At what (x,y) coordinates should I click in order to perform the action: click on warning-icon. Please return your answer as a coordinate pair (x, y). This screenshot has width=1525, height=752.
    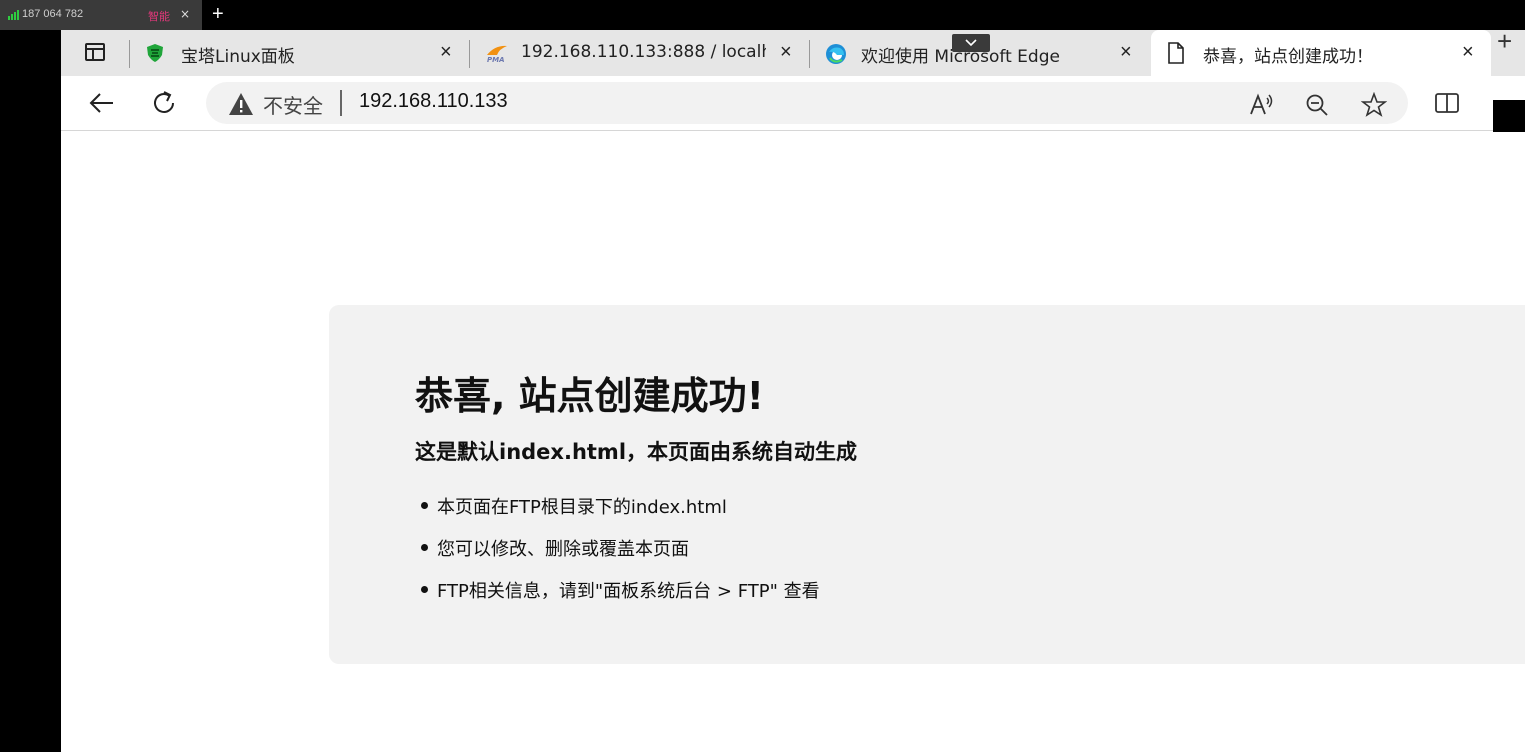
    Looking at the image, I should click on (241, 104).